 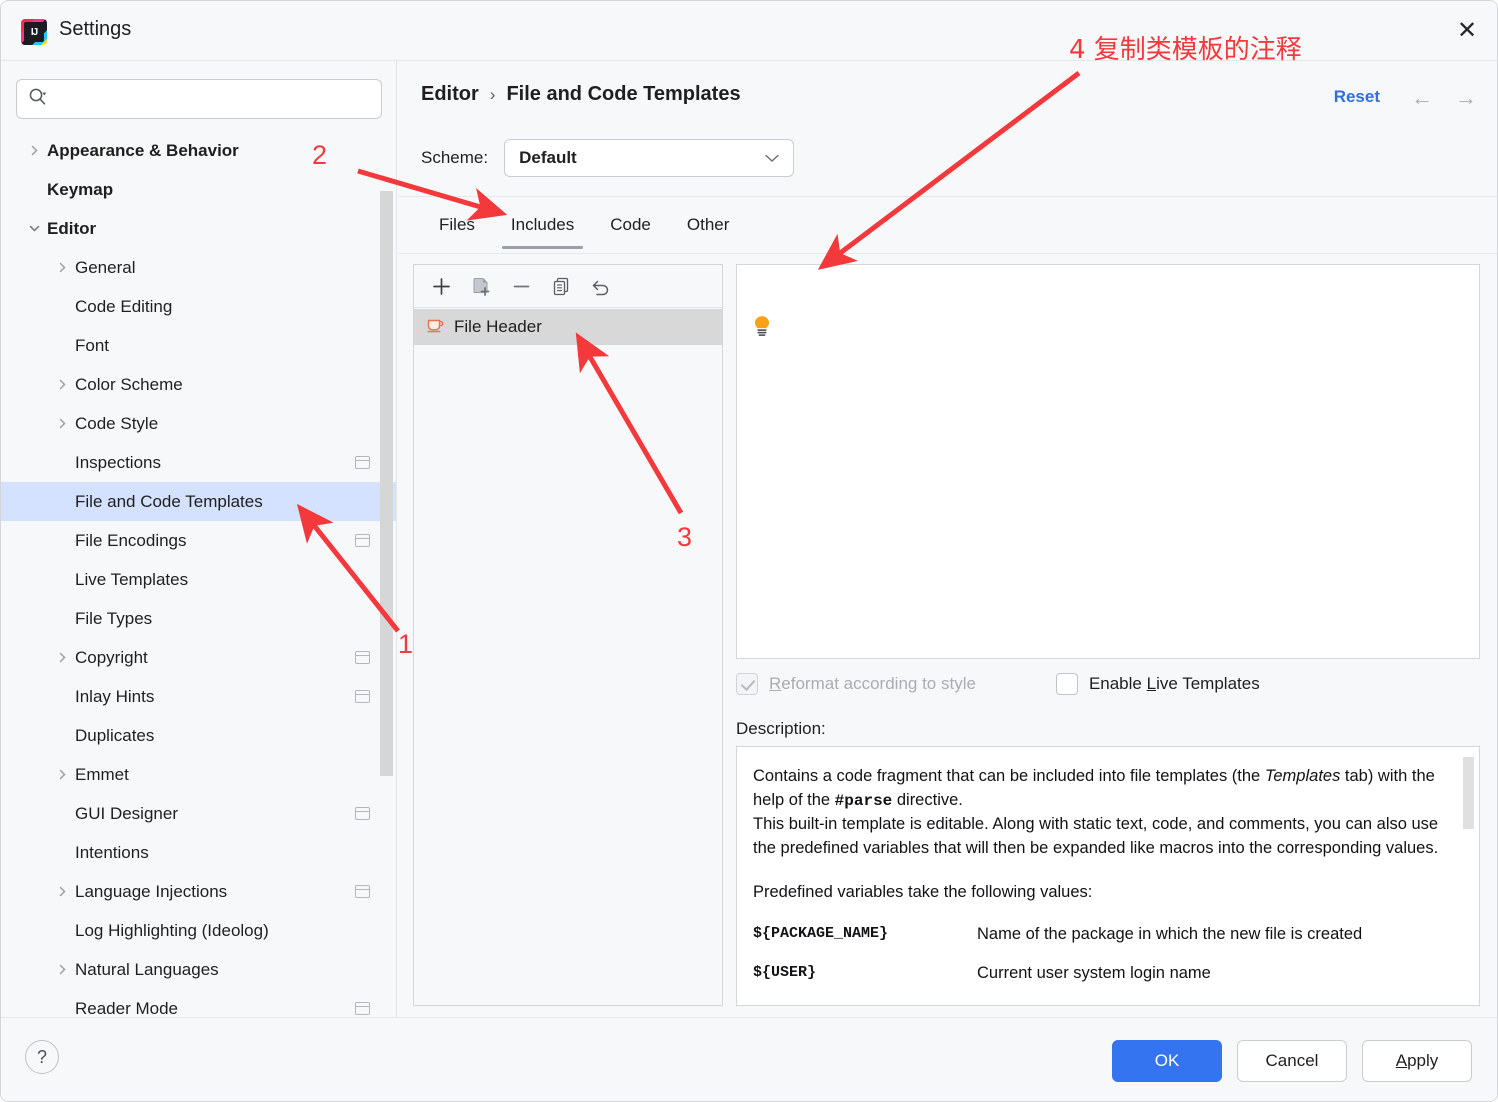 What do you see at coordinates (521, 286) in the screenshot?
I see `remove-template-icon` at bounding box center [521, 286].